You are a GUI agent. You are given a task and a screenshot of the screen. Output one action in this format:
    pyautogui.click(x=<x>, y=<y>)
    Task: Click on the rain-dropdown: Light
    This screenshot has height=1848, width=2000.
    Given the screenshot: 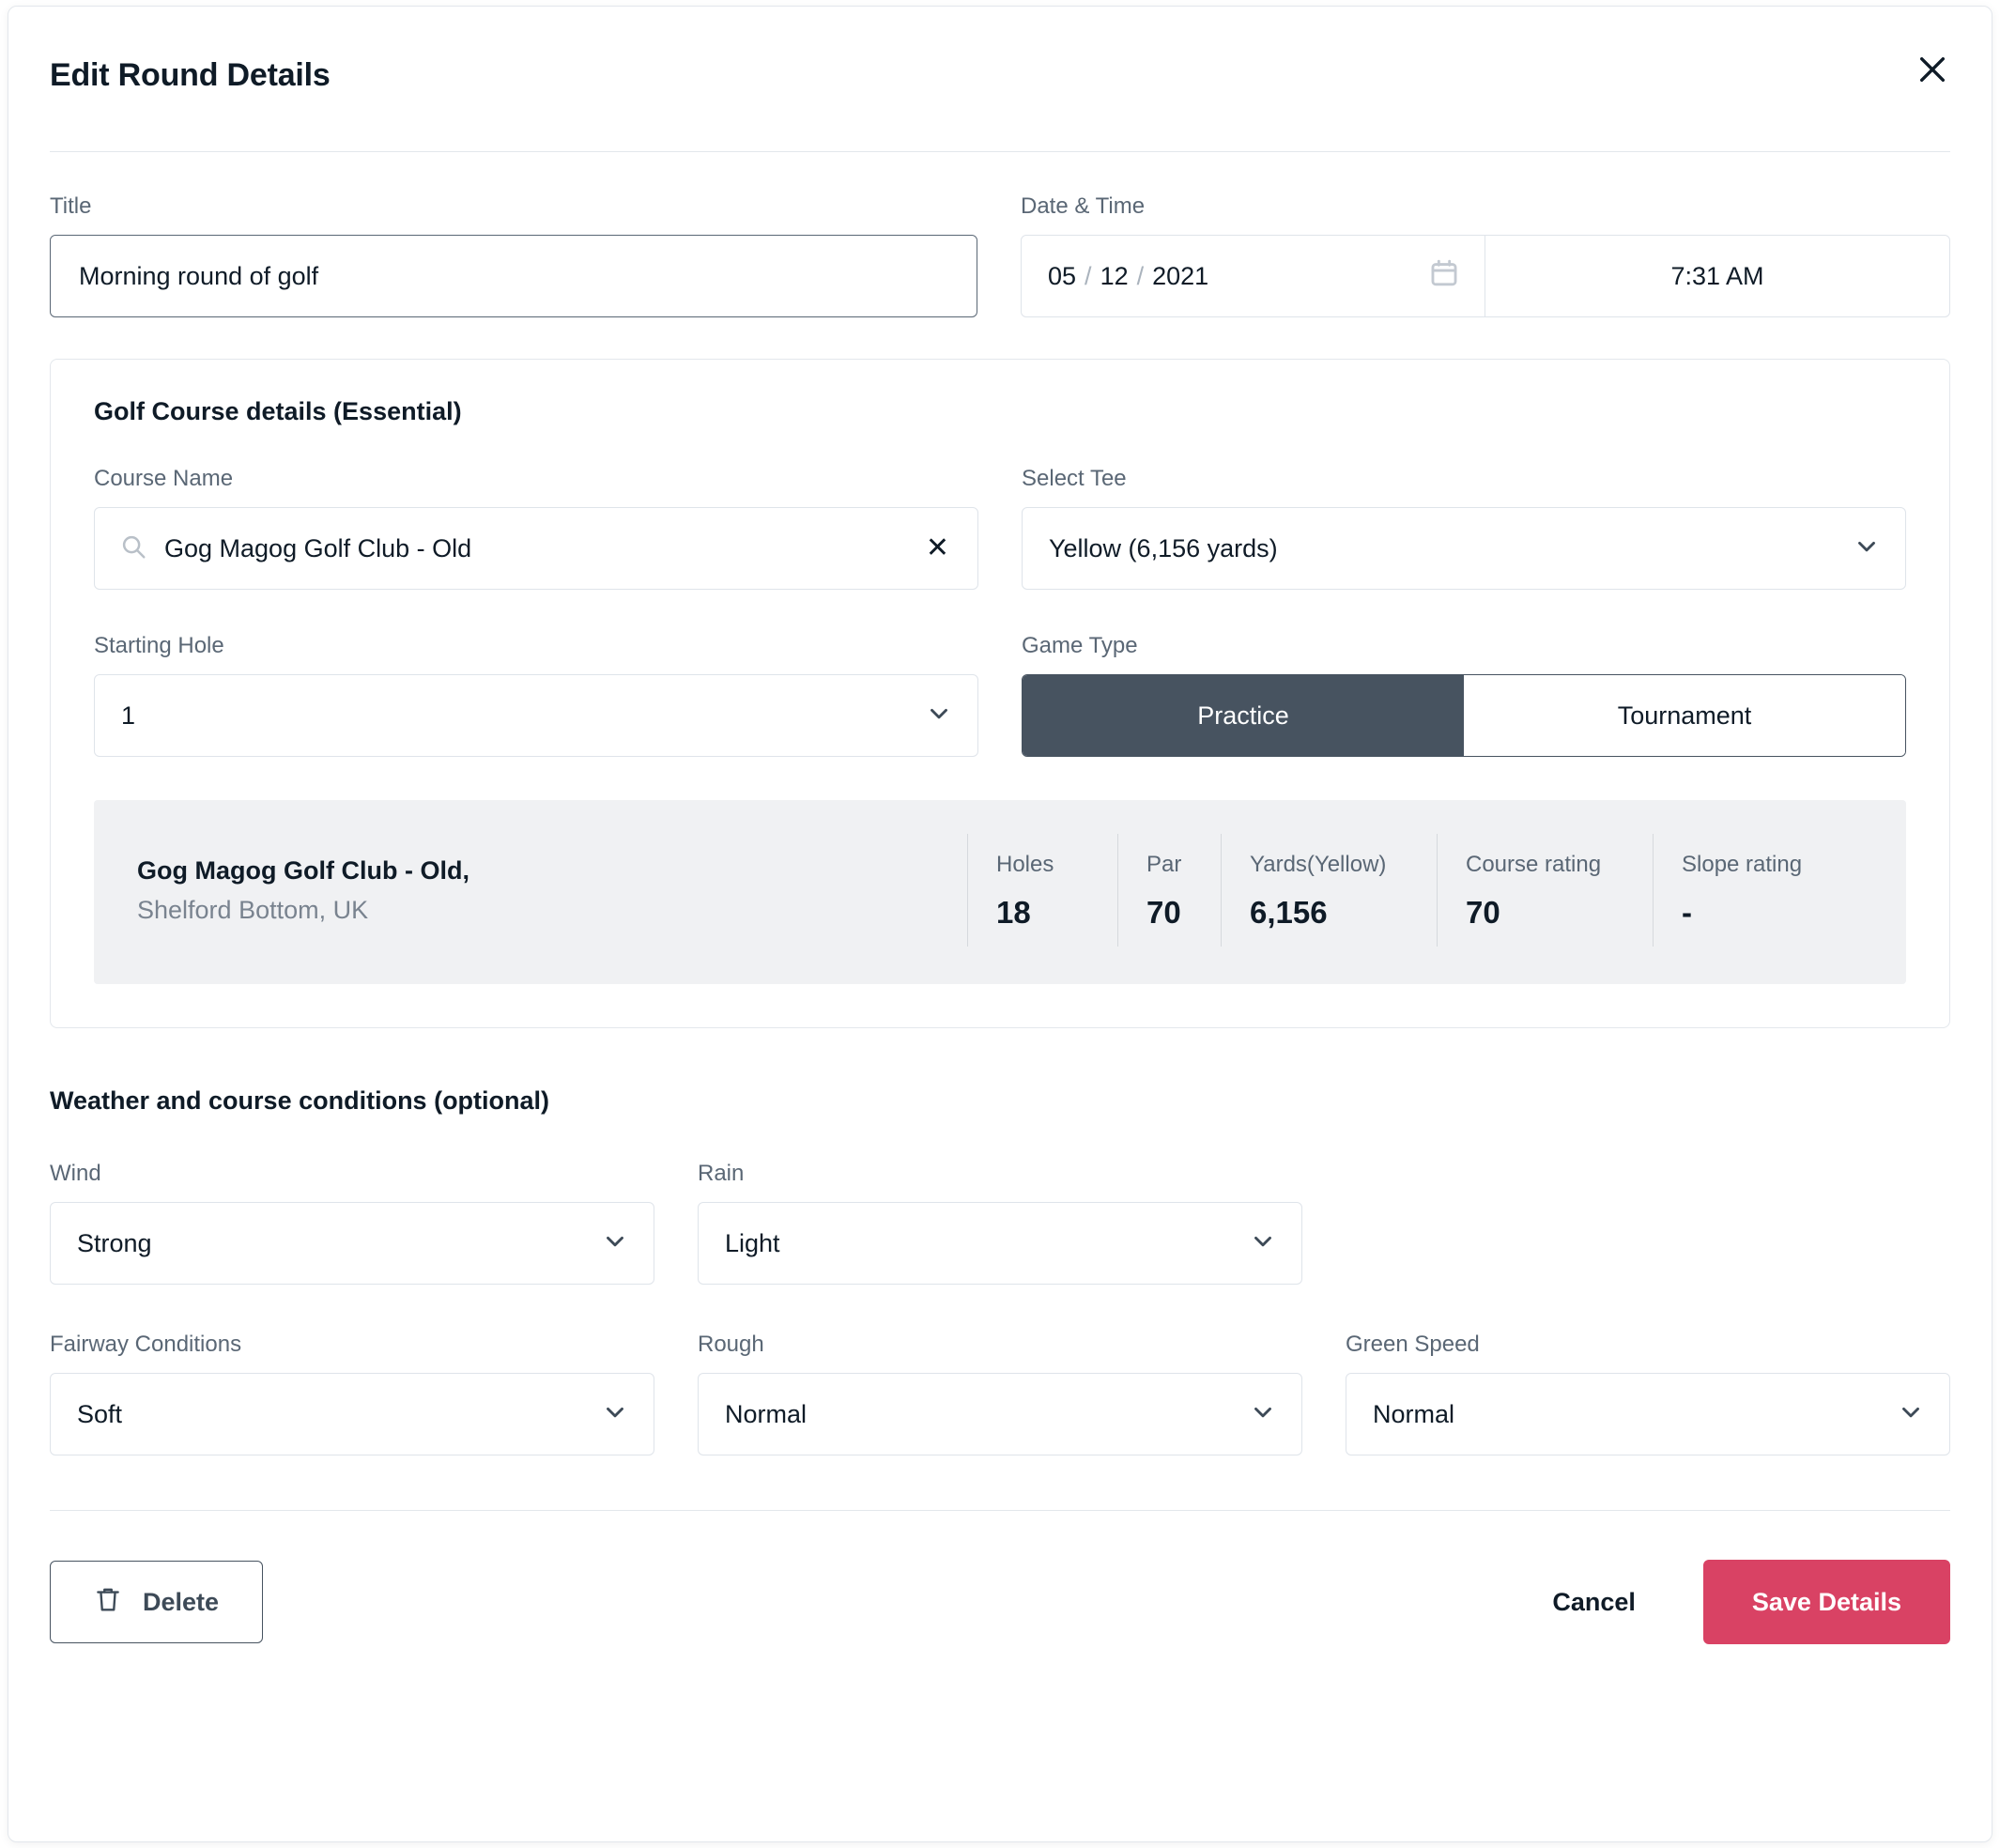 What is the action you would take?
    pyautogui.click(x=1000, y=1243)
    